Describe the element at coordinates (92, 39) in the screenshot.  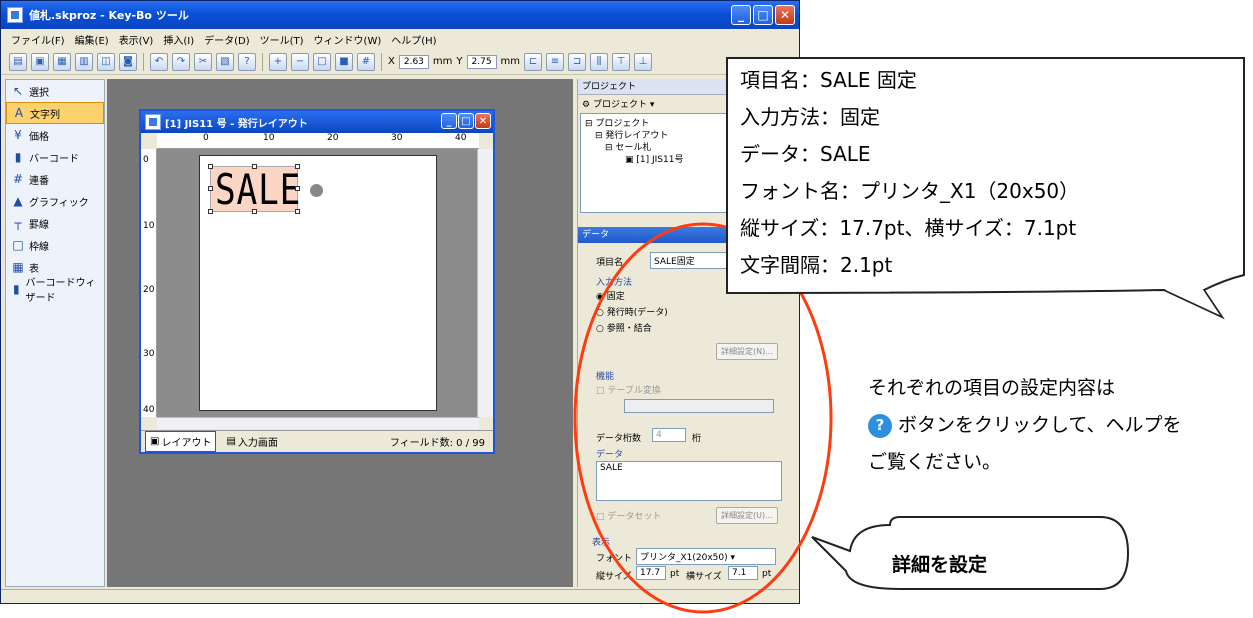
I see `menu-edit: 編集(E)` at that location.